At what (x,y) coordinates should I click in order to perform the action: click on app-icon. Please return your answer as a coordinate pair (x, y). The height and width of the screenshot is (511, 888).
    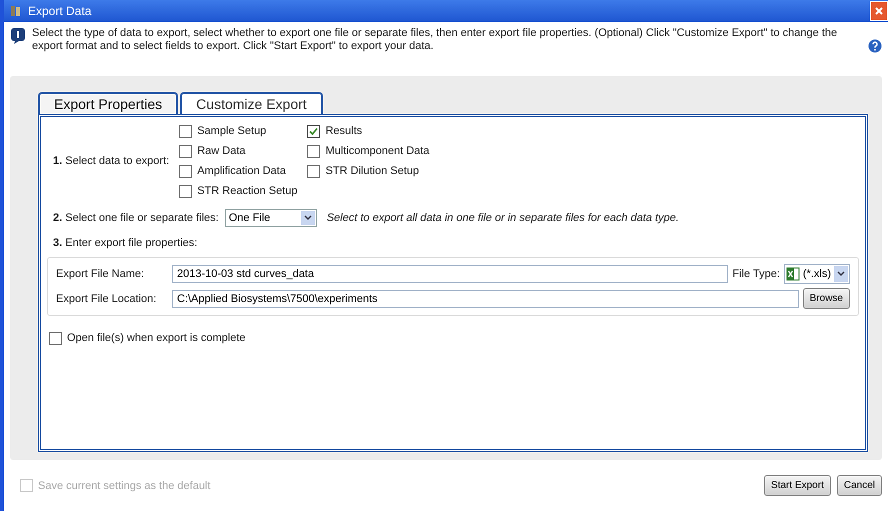
    Looking at the image, I should click on (16, 11).